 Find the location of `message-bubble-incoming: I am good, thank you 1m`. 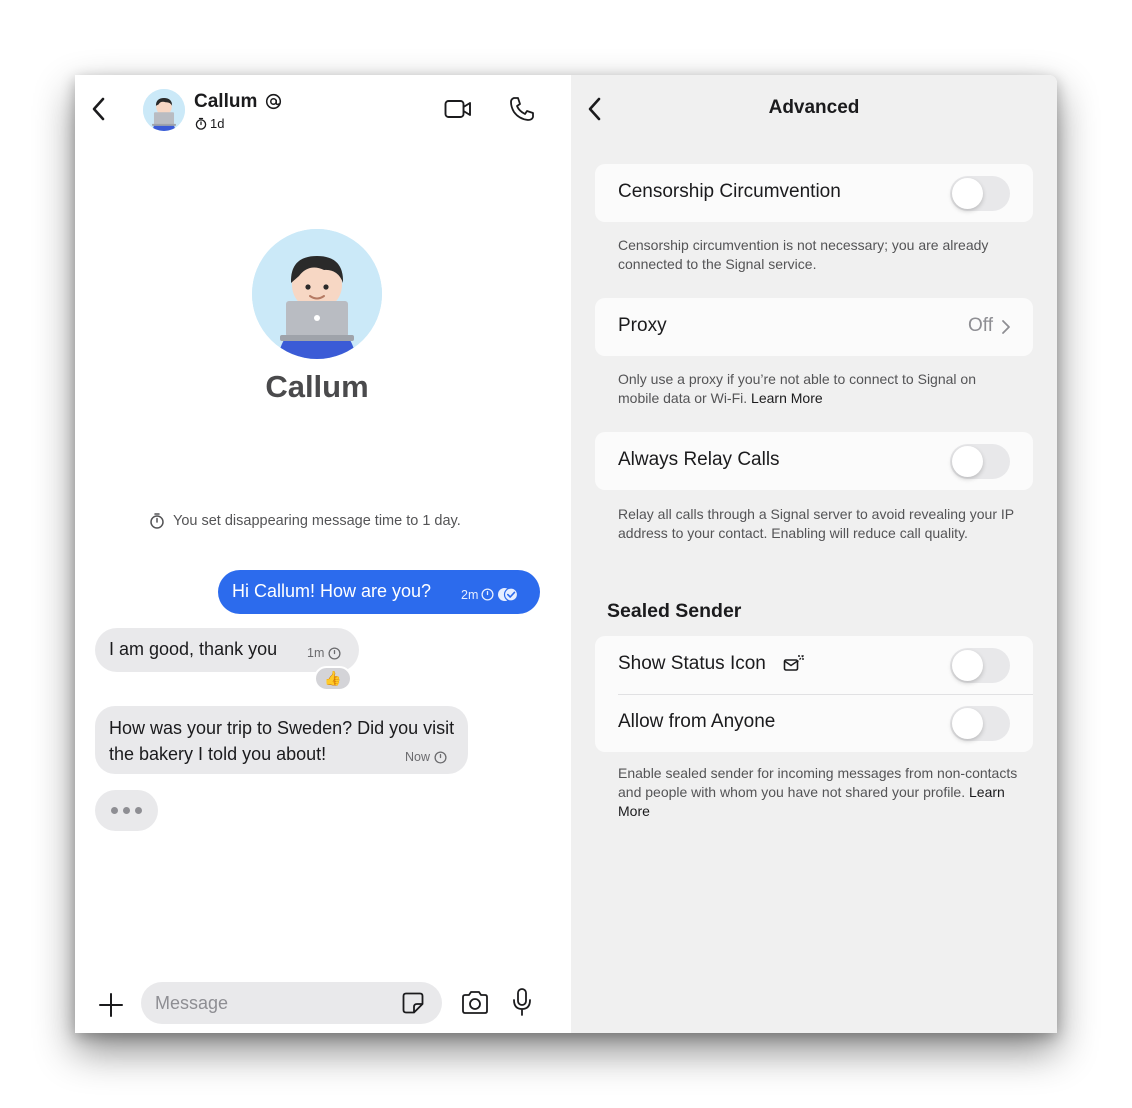

message-bubble-incoming: I am good, thank you 1m is located at coordinates (227, 650).